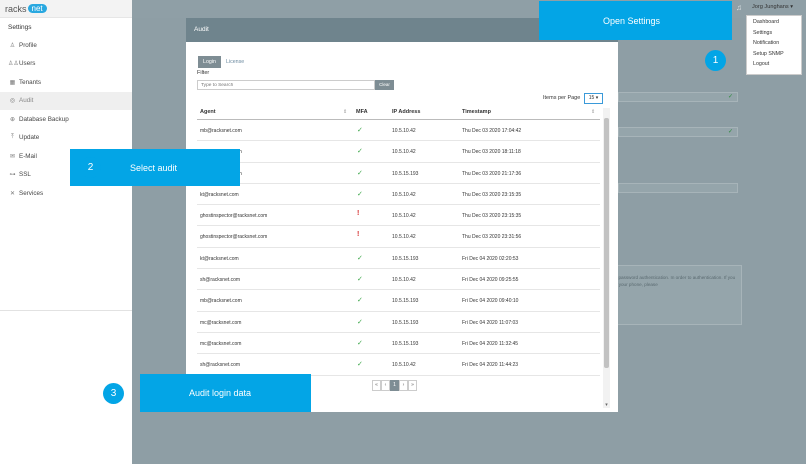 This screenshot has width=806, height=464. I want to click on menu-item-dashboard: Dashboard, so click(774, 24).